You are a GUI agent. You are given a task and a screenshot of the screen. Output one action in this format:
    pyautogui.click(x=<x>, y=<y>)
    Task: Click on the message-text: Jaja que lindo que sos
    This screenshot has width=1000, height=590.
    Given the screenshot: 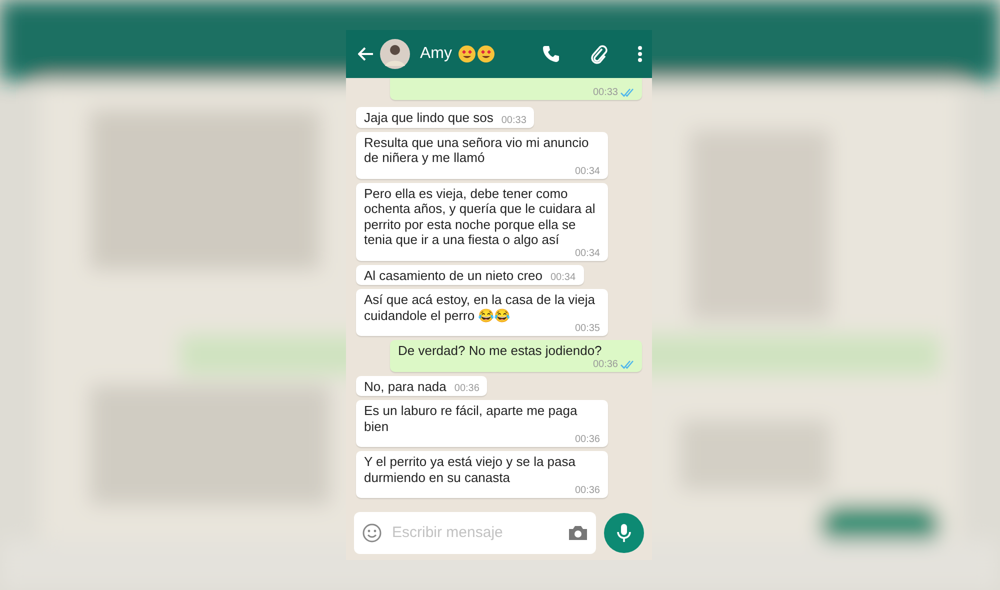 What is the action you would take?
    pyautogui.click(x=429, y=118)
    